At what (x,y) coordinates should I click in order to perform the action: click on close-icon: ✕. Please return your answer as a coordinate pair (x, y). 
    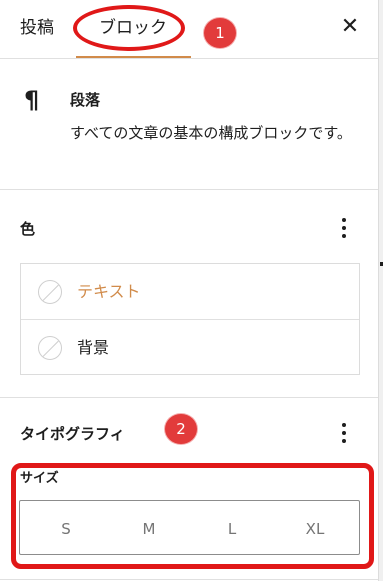
    Looking at the image, I should click on (350, 27).